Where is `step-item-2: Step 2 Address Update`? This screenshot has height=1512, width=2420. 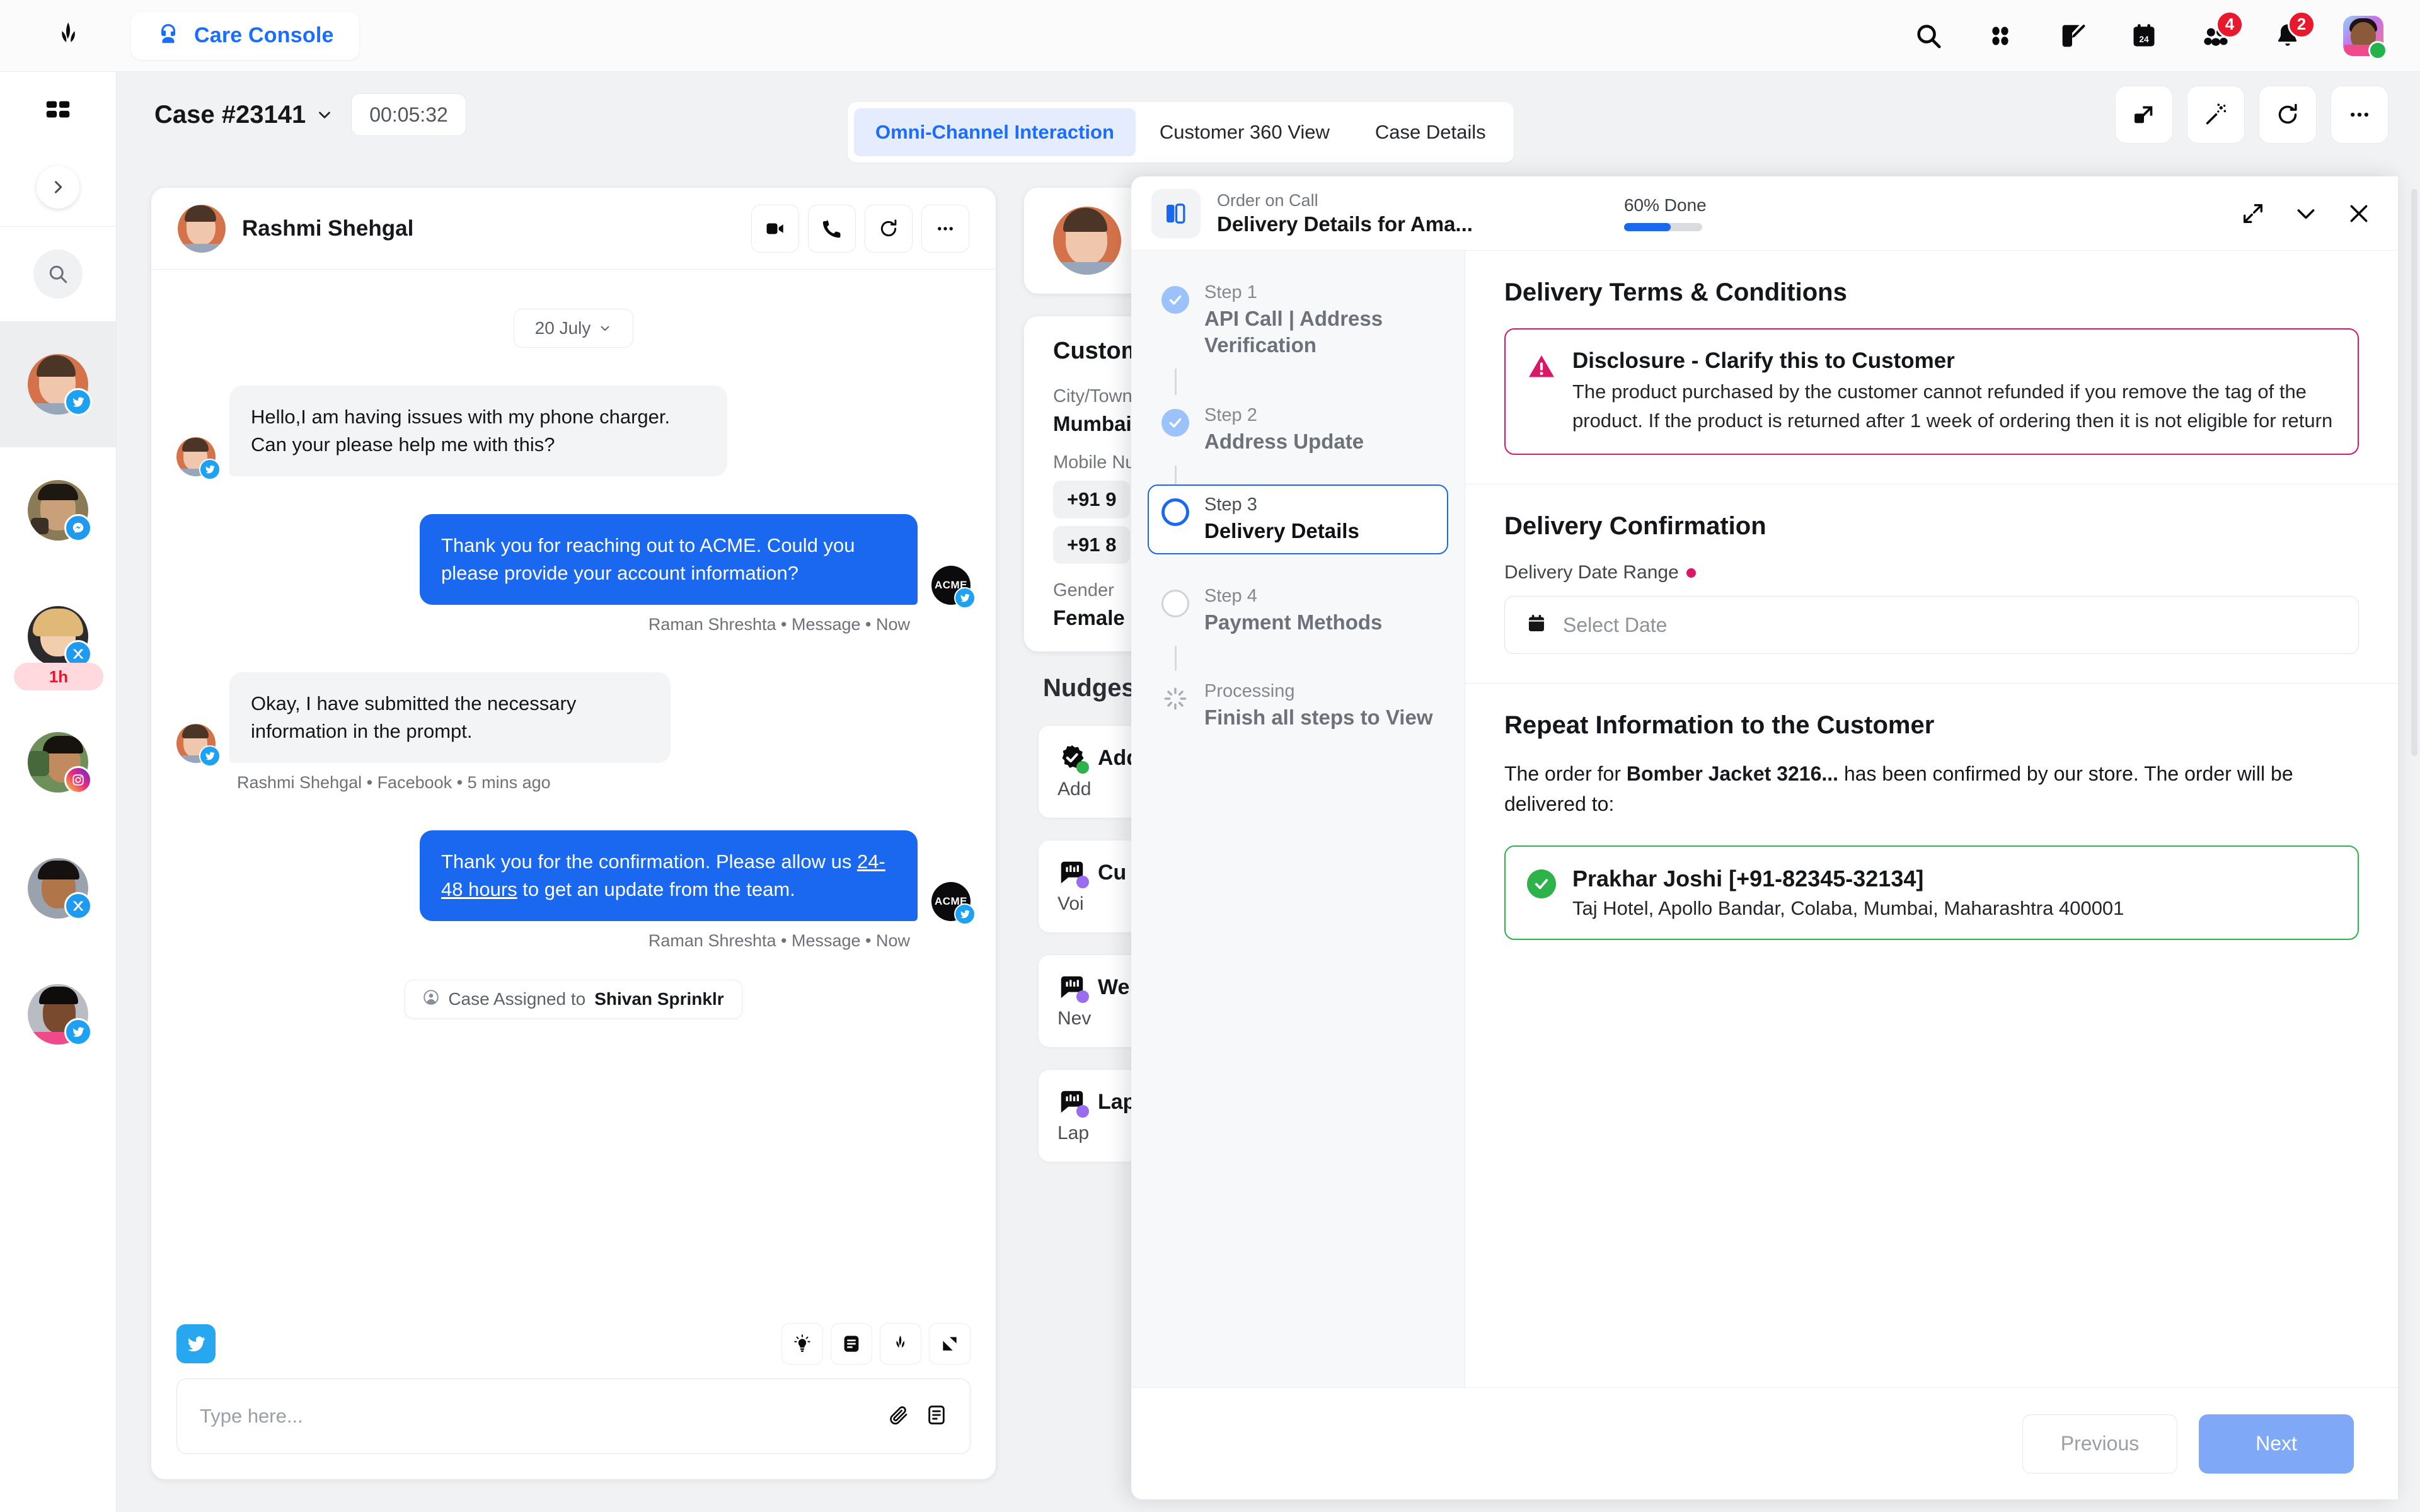
step-item-2: Step 2 Address Update is located at coordinates (1298, 430).